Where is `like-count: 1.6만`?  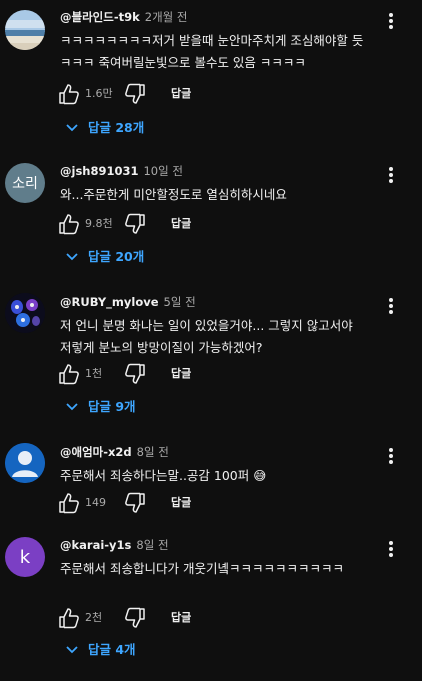 like-count: 1.6만 is located at coordinates (99, 93).